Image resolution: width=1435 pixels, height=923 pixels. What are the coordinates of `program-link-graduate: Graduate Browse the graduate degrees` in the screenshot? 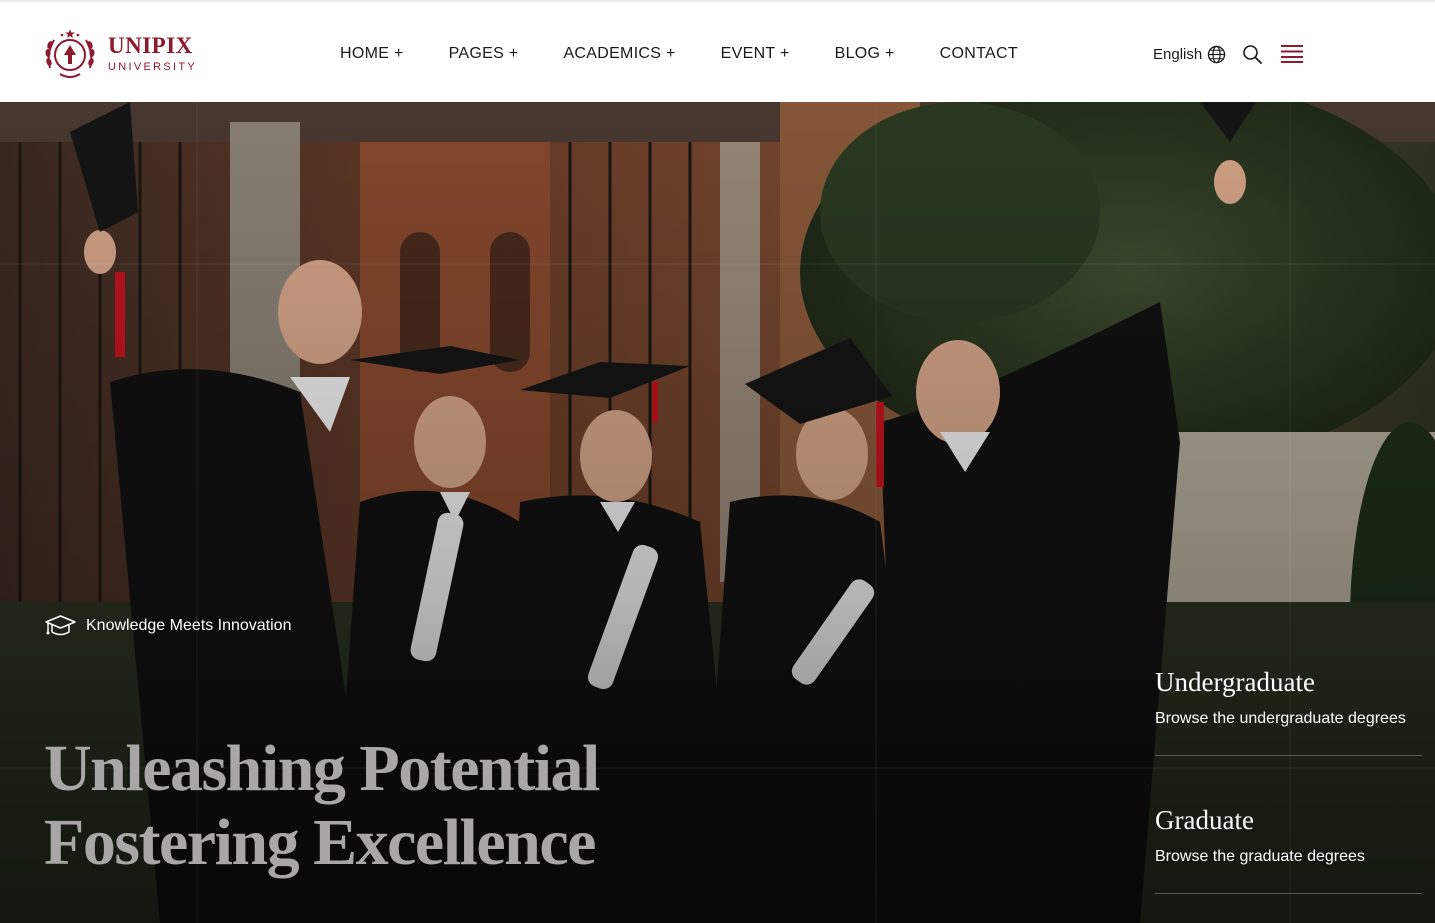 It's located at (1288, 847).